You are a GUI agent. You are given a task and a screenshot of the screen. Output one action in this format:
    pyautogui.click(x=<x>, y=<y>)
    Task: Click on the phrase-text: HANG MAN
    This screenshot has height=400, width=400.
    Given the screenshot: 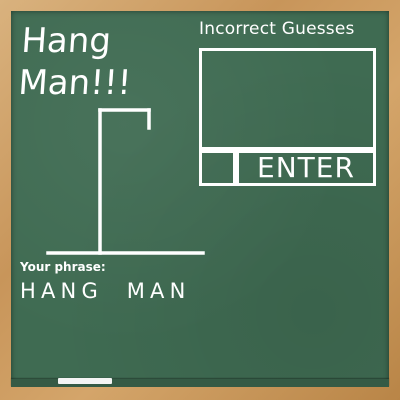 What is the action you would take?
    pyautogui.click(x=105, y=291)
    